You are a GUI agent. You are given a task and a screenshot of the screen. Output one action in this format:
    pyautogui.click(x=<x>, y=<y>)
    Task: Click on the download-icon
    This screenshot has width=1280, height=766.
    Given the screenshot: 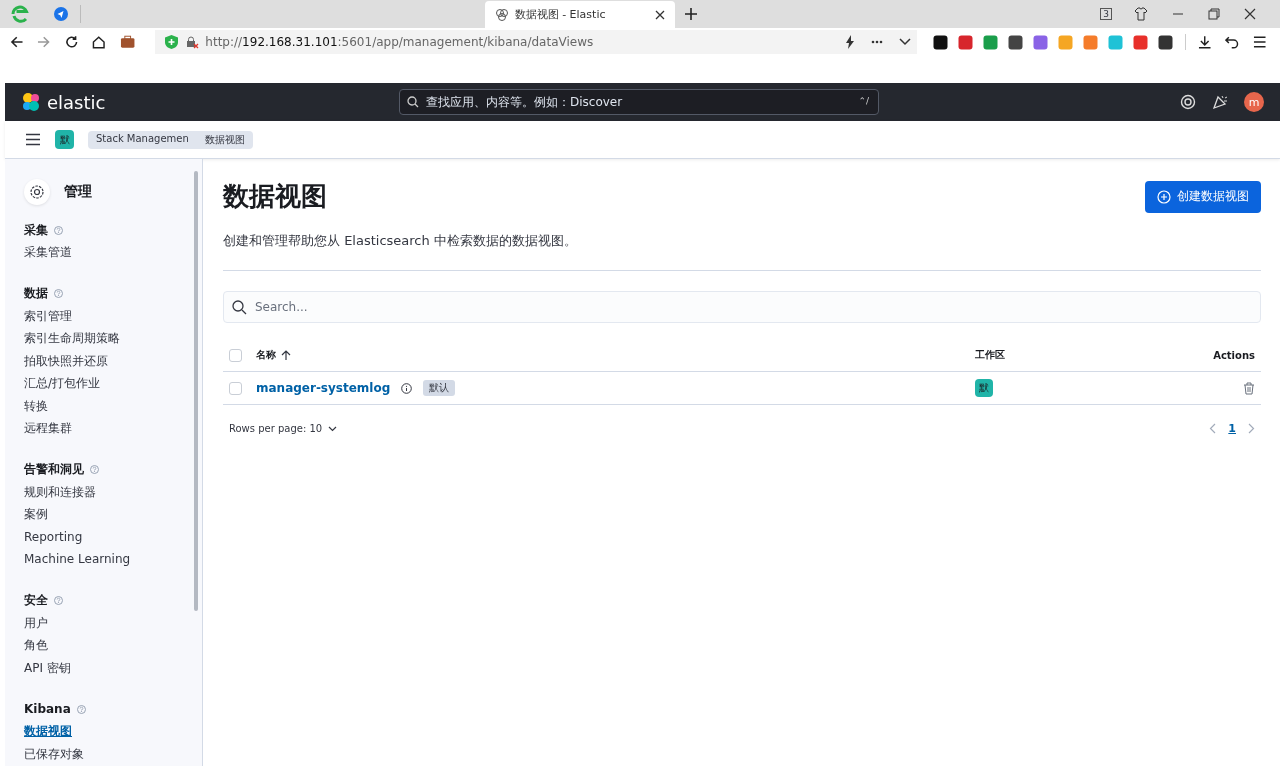 What is the action you would take?
    pyautogui.click(x=1204, y=42)
    